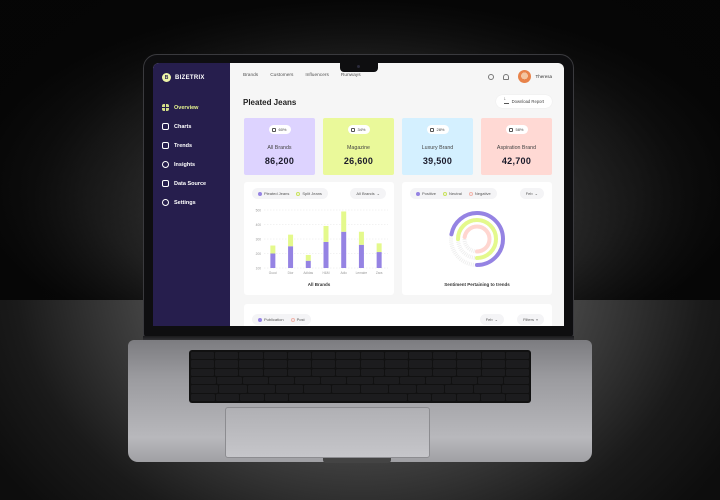  Describe the element at coordinates (297, 319) in the screenshot. I see `legend-item-post: Post` at that location.